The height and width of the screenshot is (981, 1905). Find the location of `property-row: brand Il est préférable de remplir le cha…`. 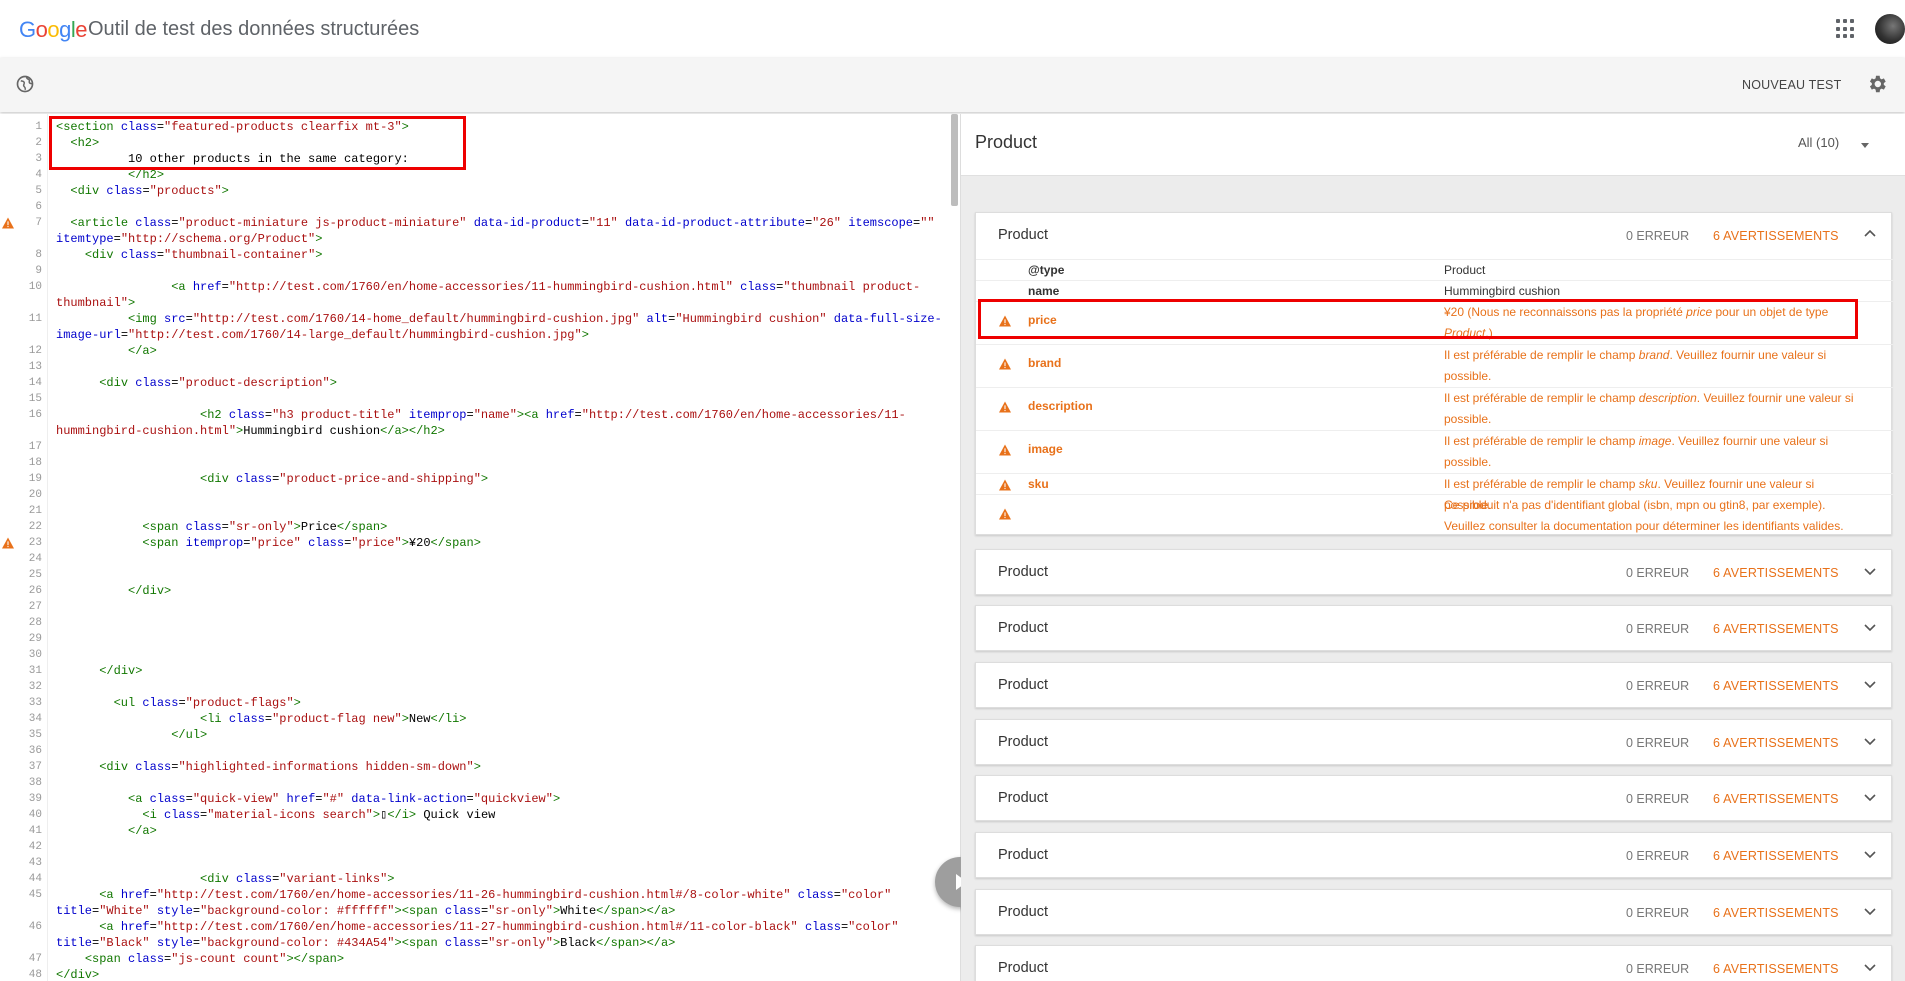

property-row: brand Il est préférable de remplir le cha… is located at coordinates (1434, 365).